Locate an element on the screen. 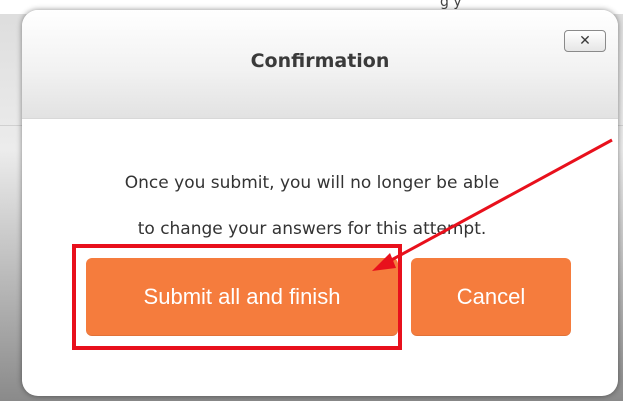 This screenshot has height=401, width=623. close-x-icon: ✕ is located at coordinates (585, 41).